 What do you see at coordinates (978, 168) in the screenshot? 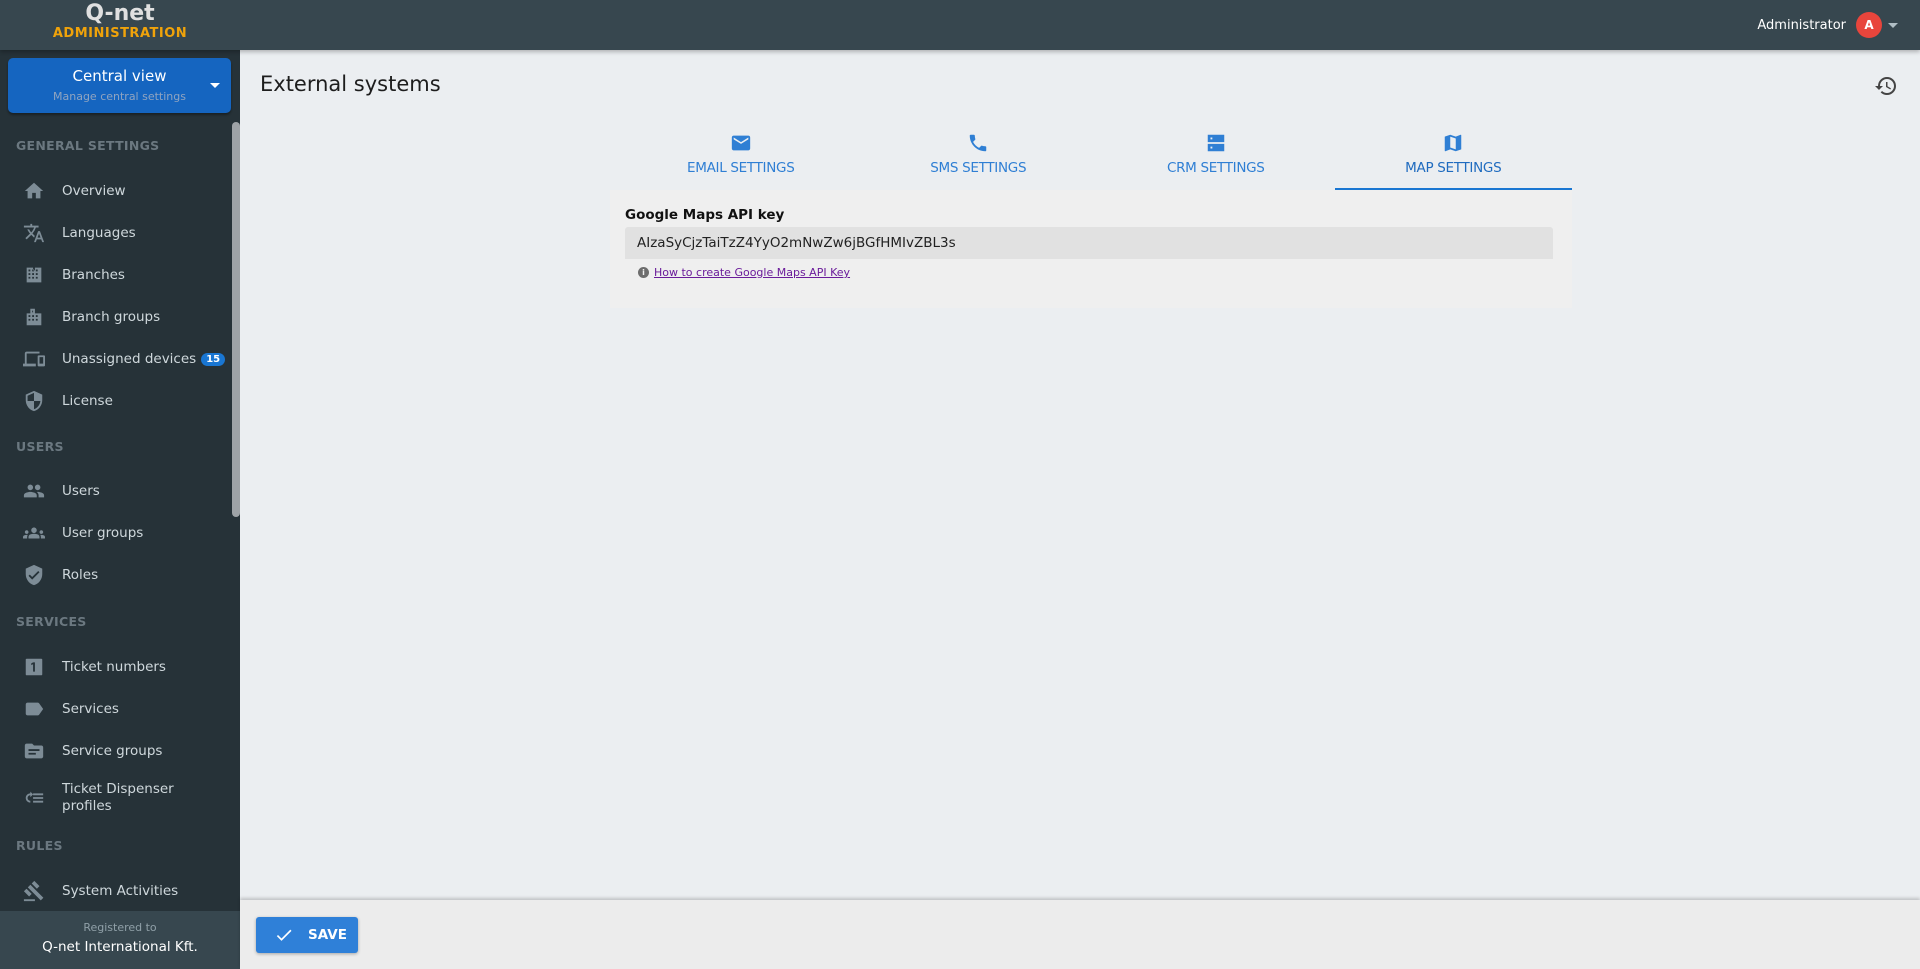
I see `tab-label: SMS SETTINGS` at bounding box center [978, 168].